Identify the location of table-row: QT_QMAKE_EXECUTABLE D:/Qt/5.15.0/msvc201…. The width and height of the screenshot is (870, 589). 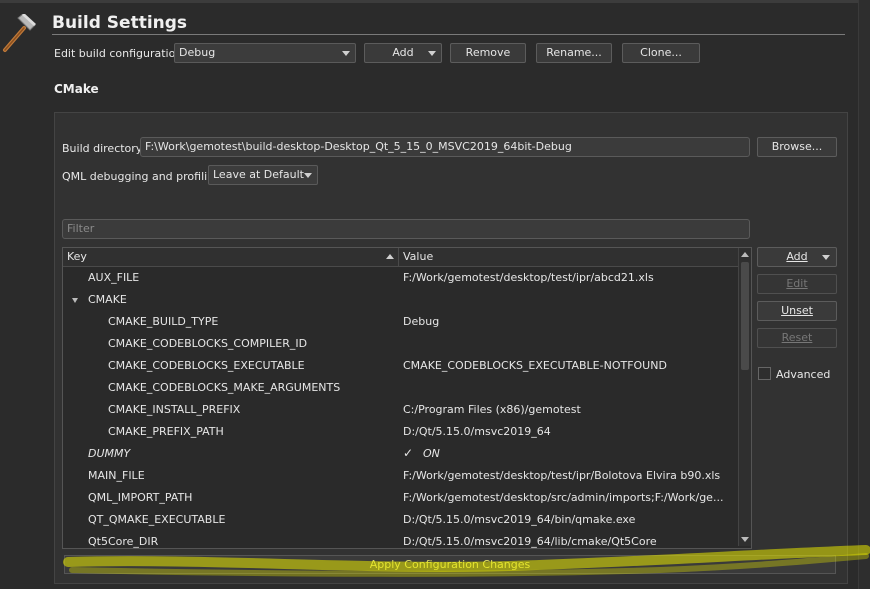
(401, 520).